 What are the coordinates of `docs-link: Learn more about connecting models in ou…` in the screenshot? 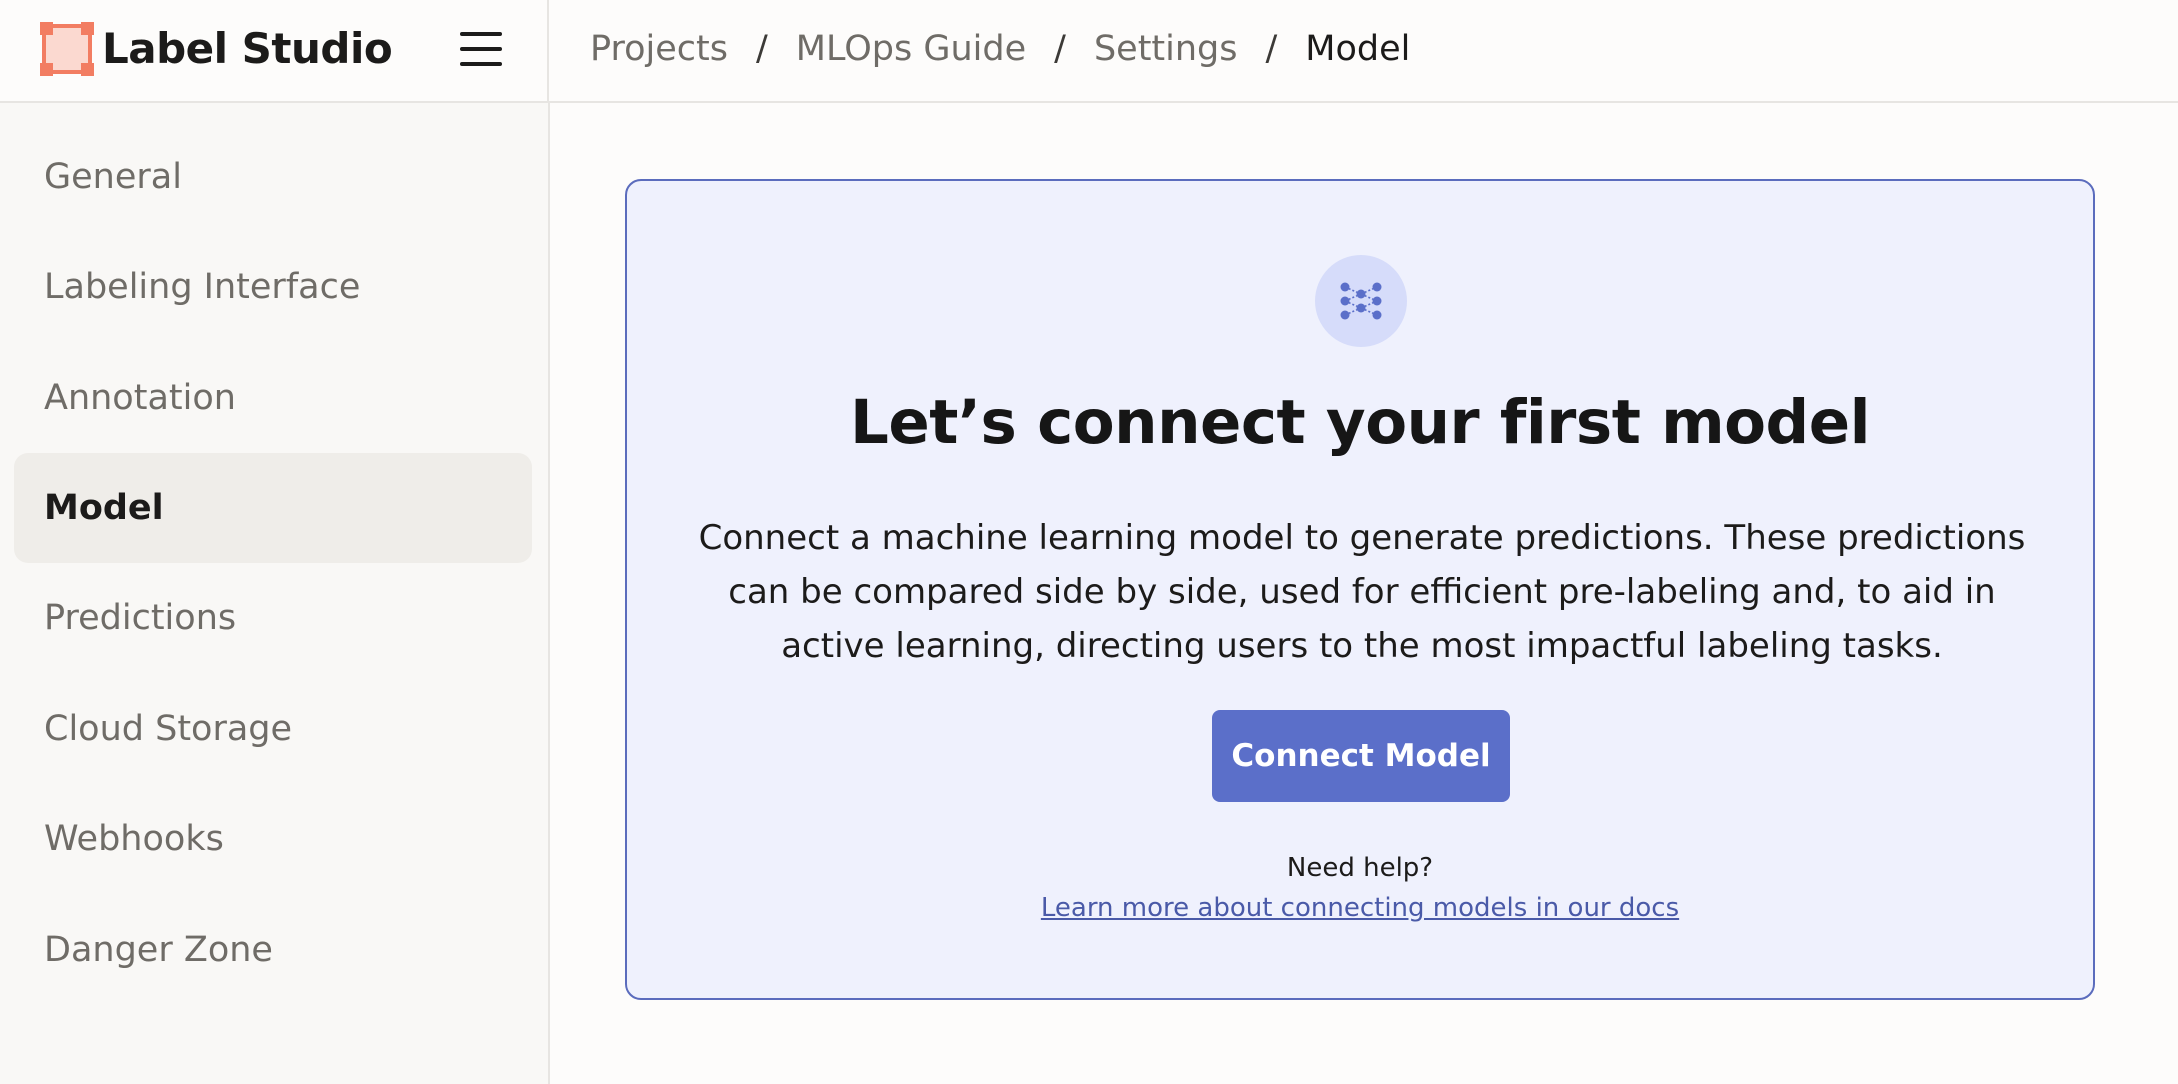 It's located at (1360, 908).